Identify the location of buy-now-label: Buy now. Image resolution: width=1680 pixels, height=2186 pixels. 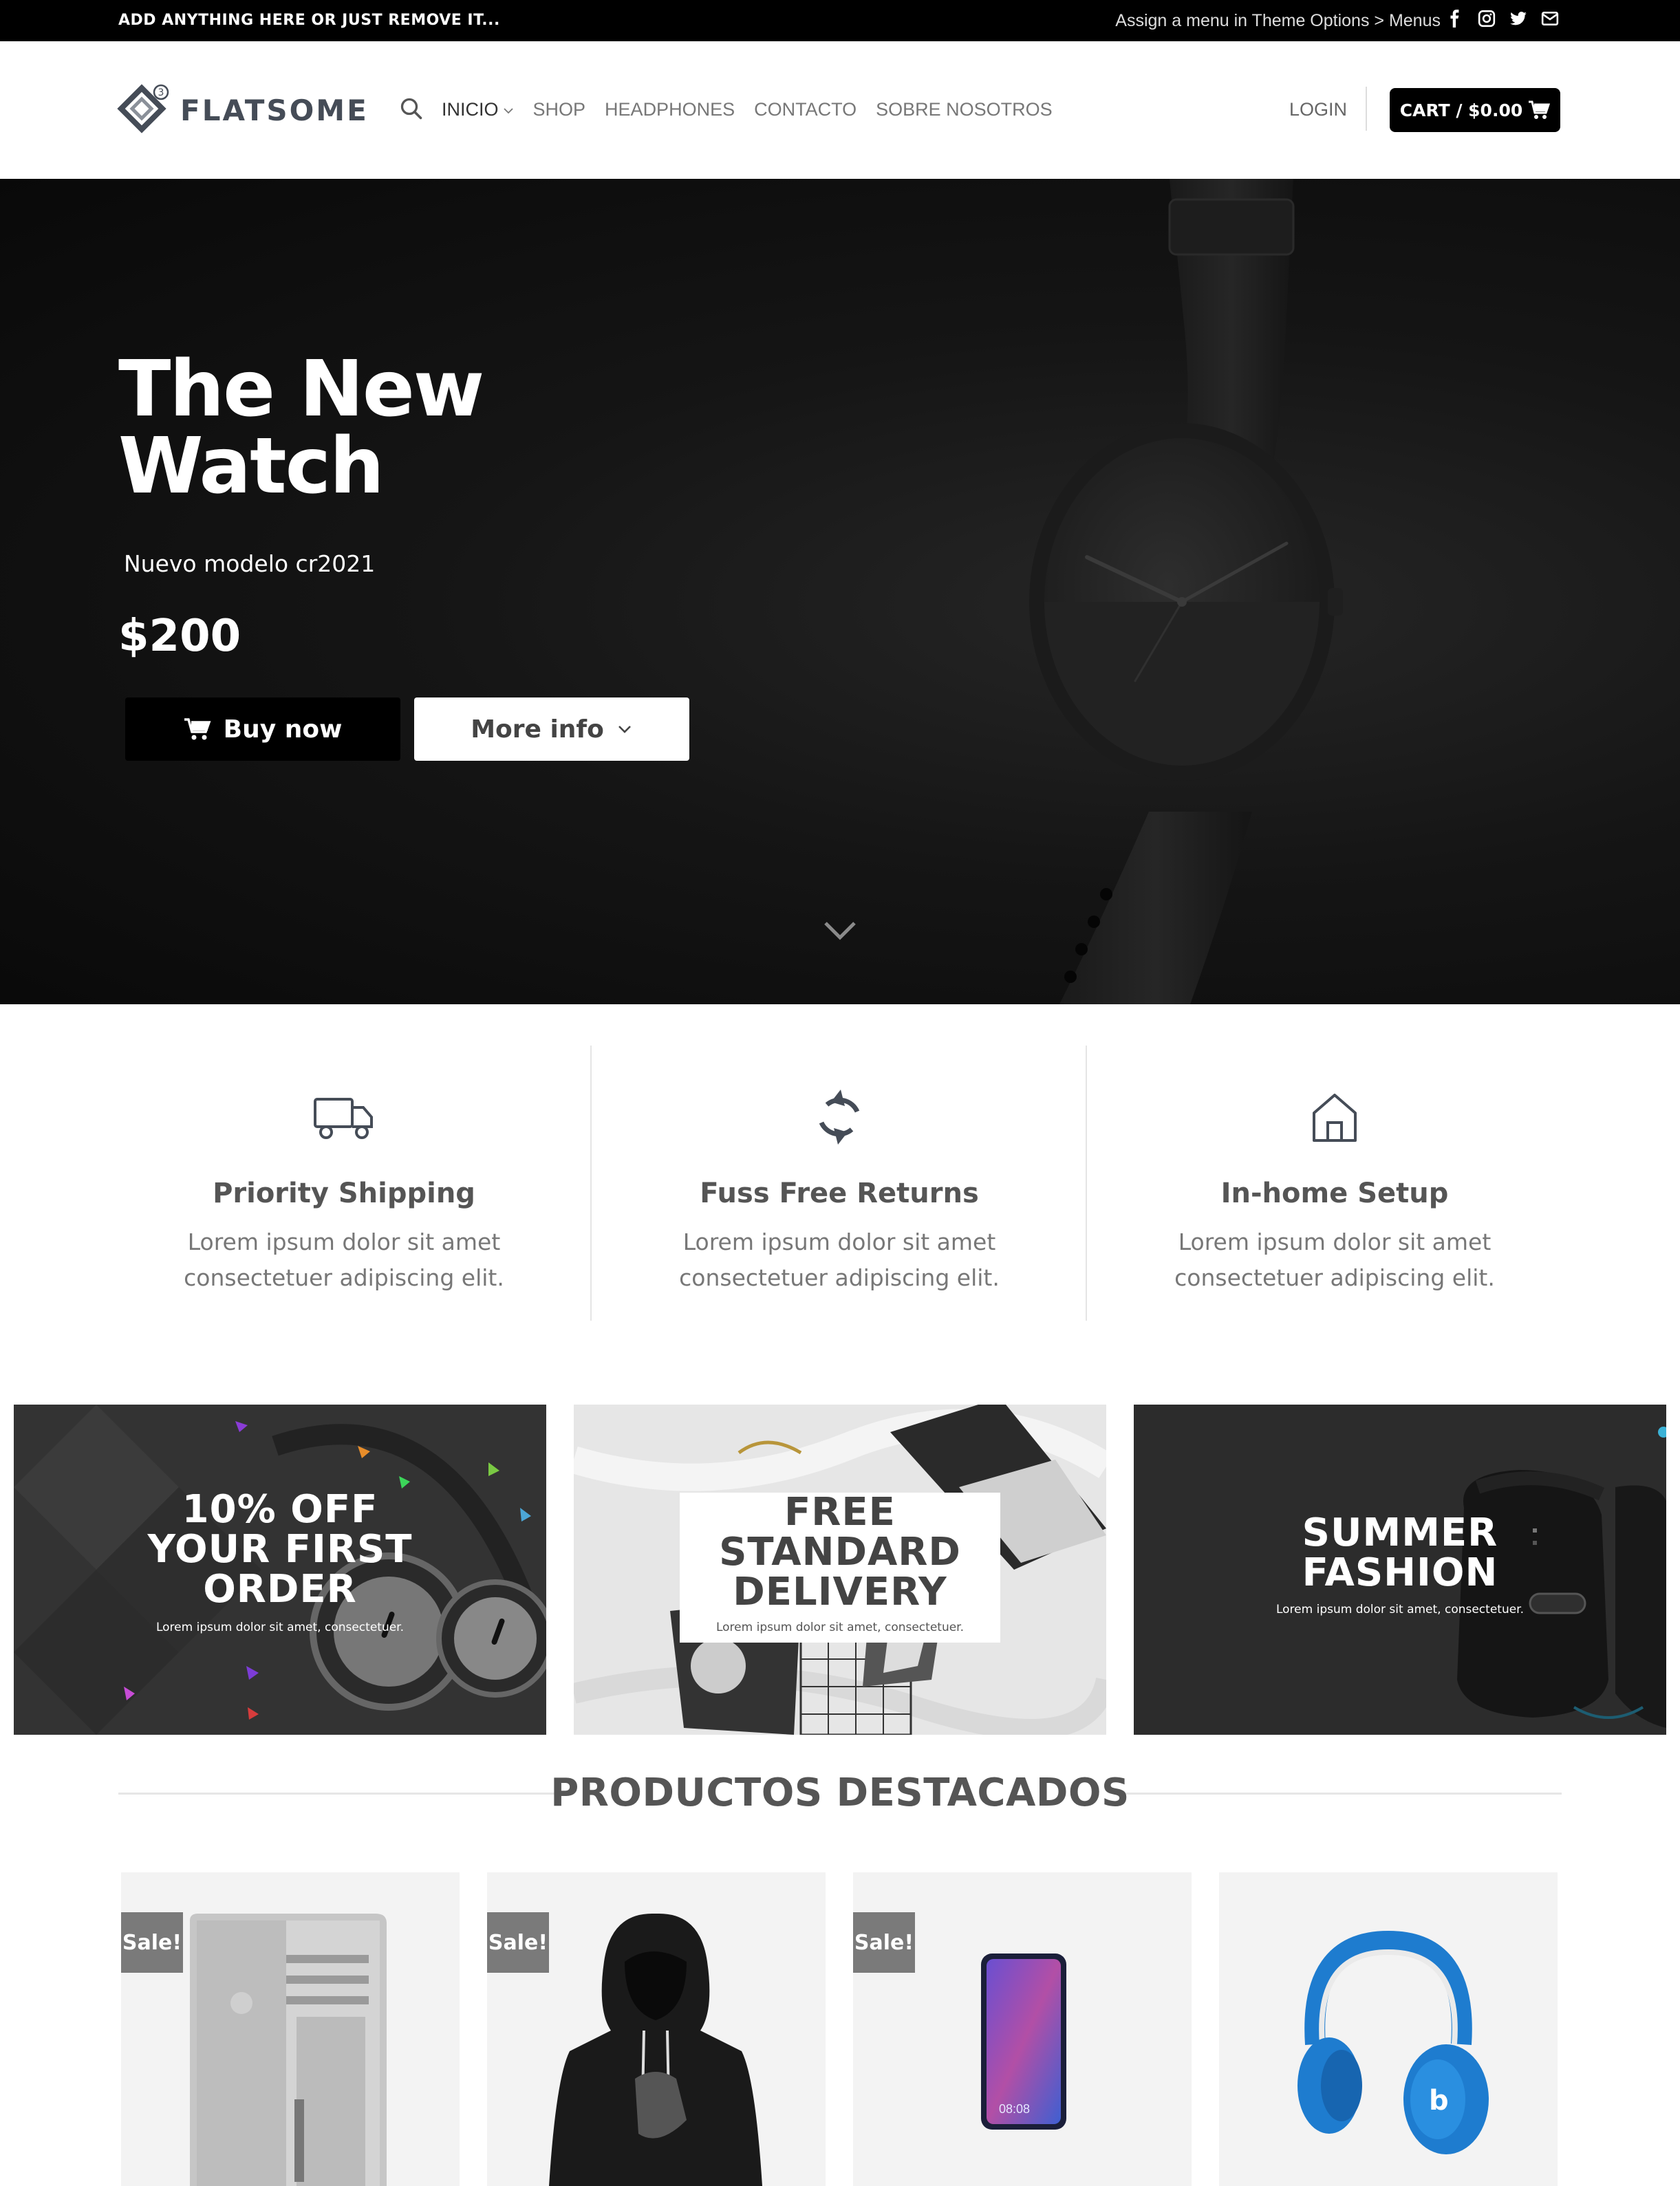
(283, 729).